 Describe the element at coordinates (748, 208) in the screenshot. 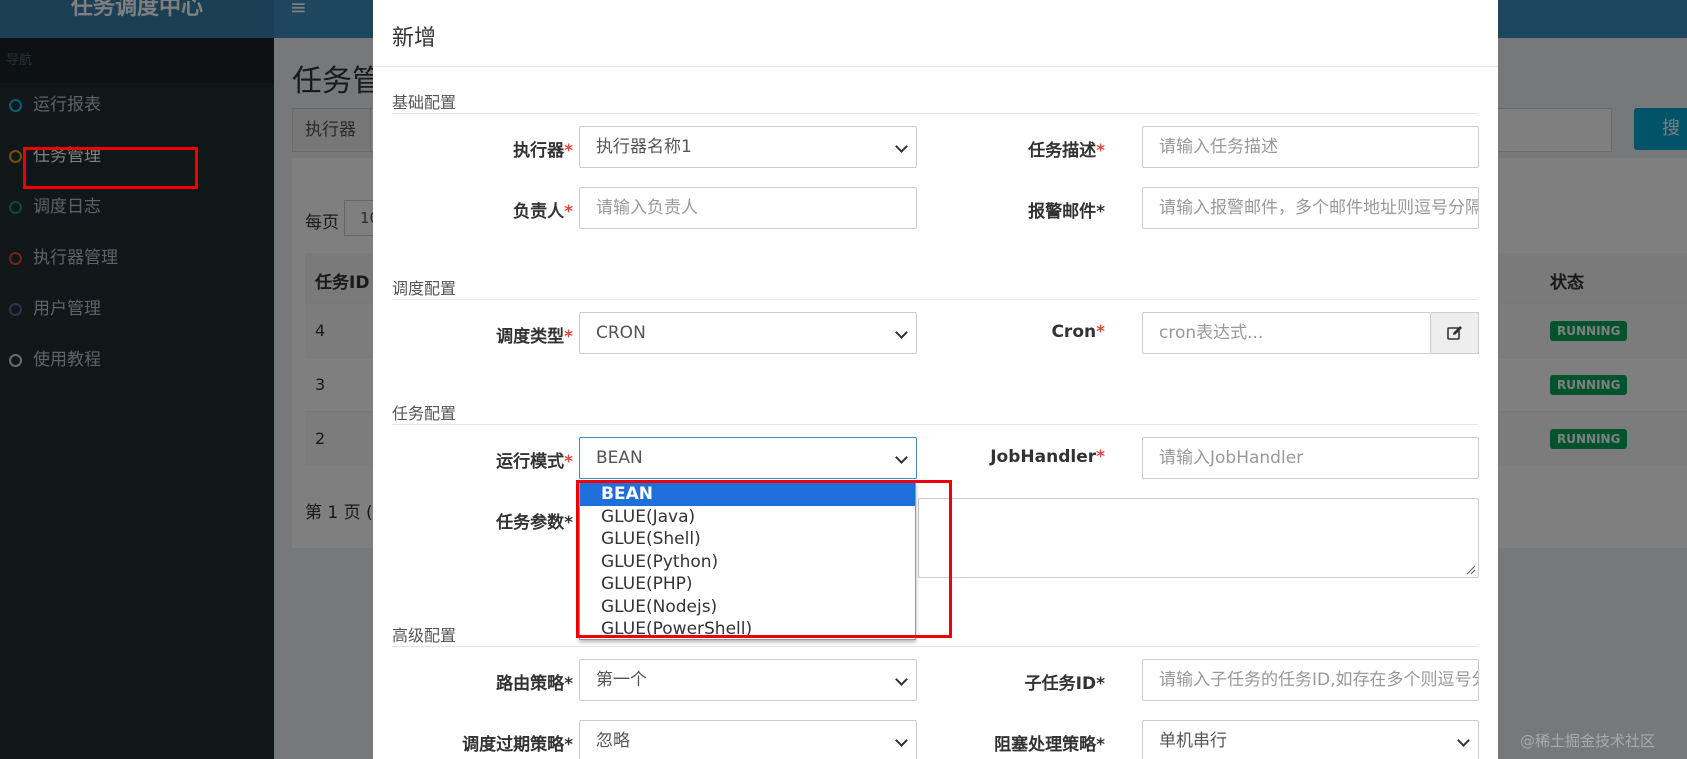

I see `author-input: 请输入负责人` at that location.